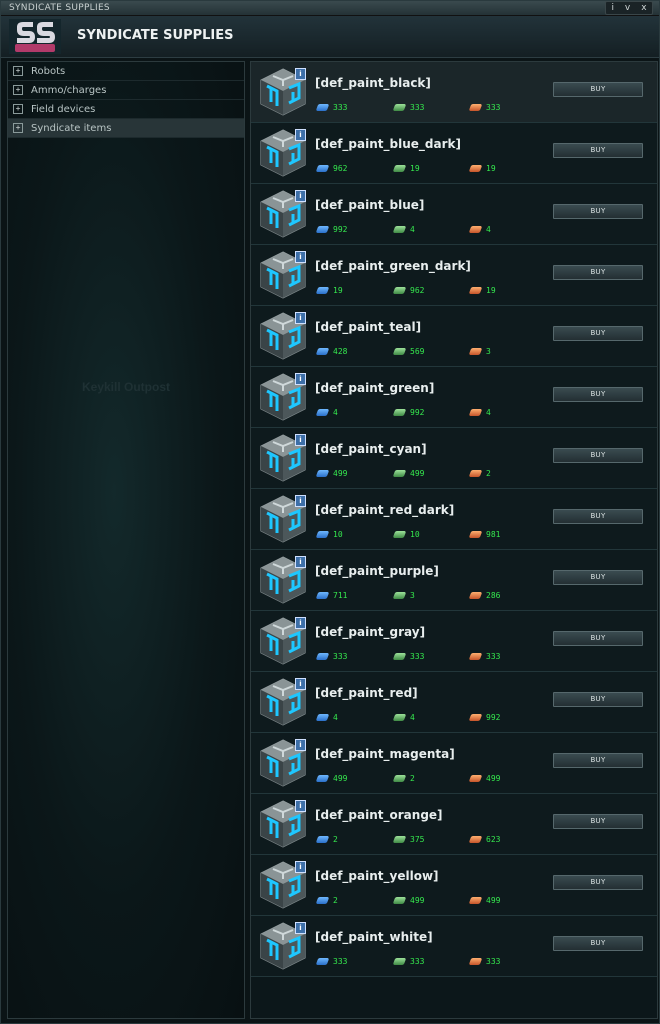  What do you see at coordinates (454, 214) in the screenshot?
I see `list-item: i [def_paint_blue] 992 4 4 BUY` at bounding box center [454, 214].